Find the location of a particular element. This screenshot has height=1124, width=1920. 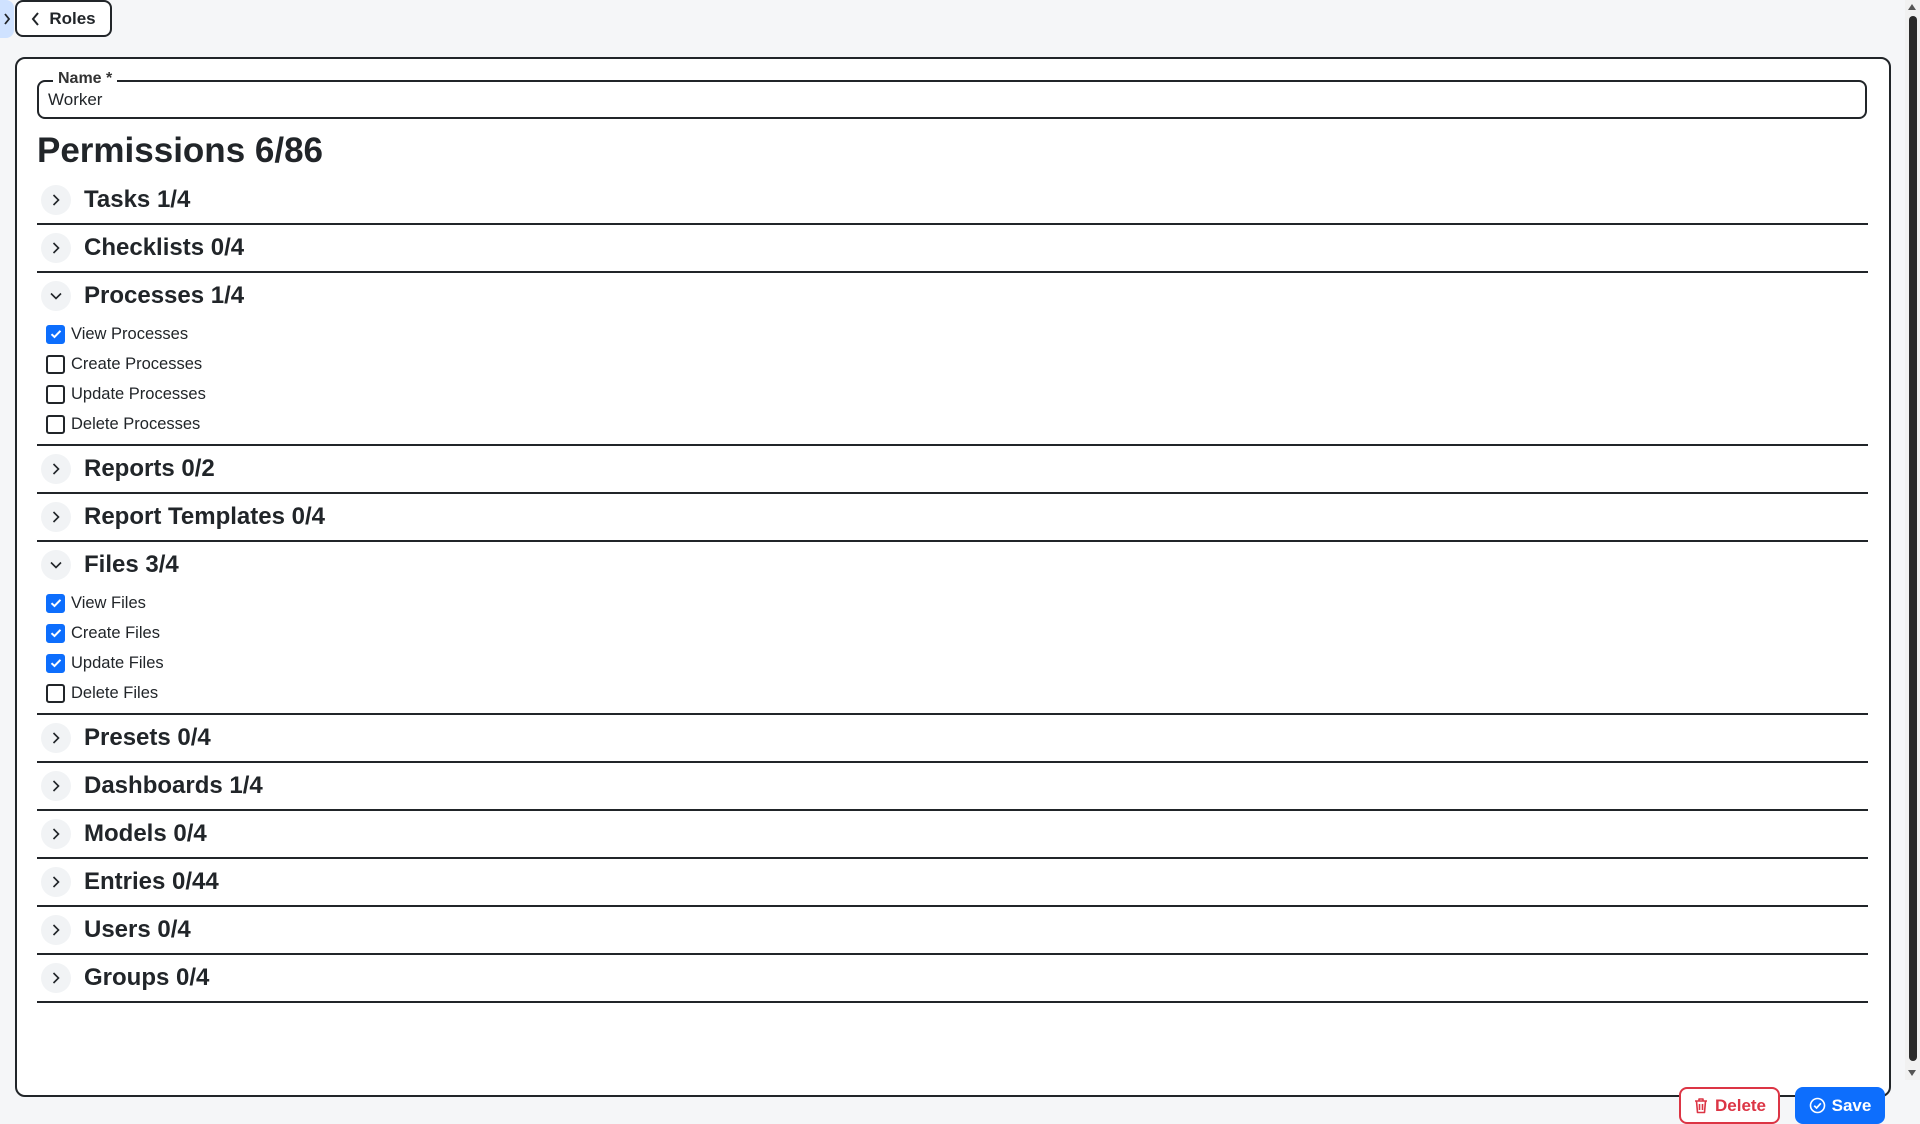

scroll-up-arrow-icon is located at coordinates (1912, 7).